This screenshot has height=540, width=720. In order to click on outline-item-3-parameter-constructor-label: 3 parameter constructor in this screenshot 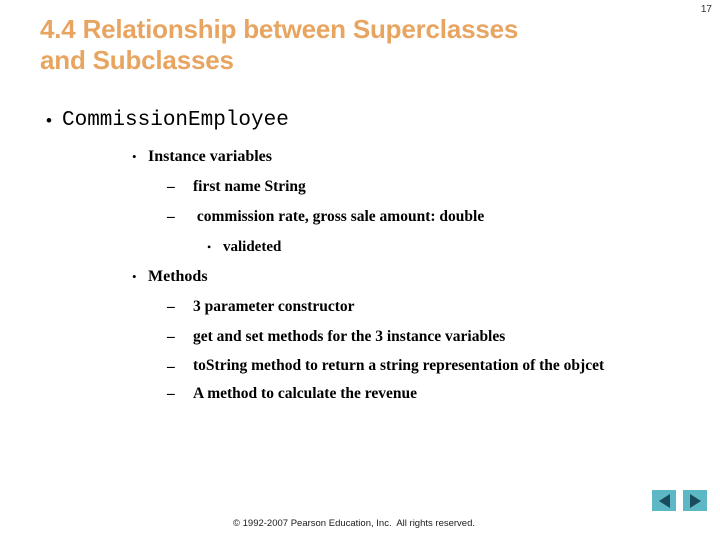, I will do `click(274, 306)`.